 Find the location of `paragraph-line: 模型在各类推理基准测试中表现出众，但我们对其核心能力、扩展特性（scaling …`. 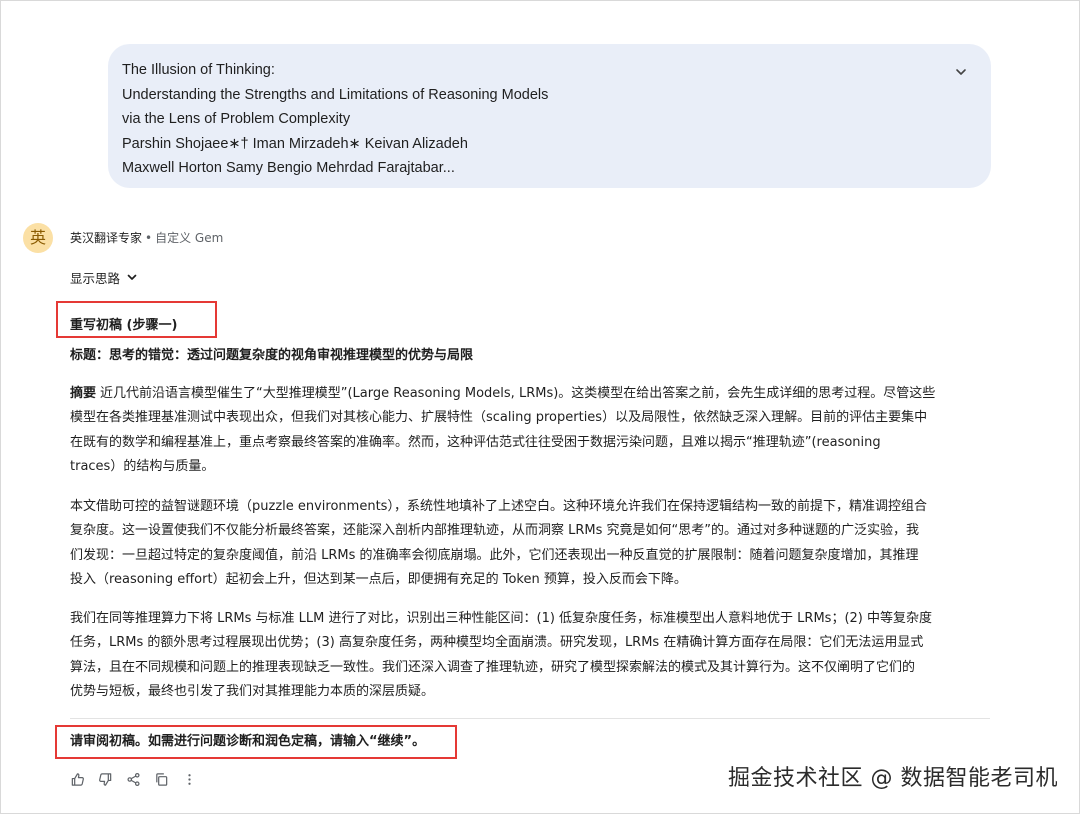

paragraph-line: 模型在各类推理基准测试中表现出众，但我们对其核心能力、扩展特性（scaling … is located at coordinates (499, 418).